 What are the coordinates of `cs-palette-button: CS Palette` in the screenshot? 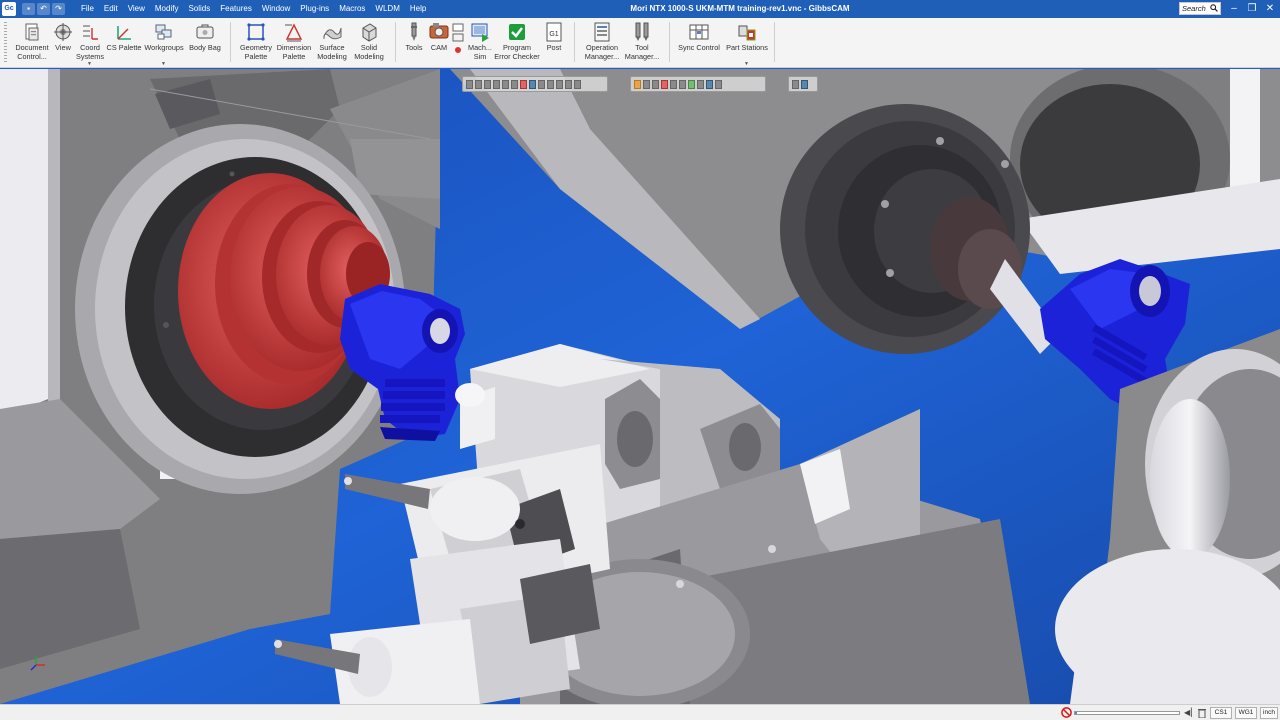 It's located at (124, 43).